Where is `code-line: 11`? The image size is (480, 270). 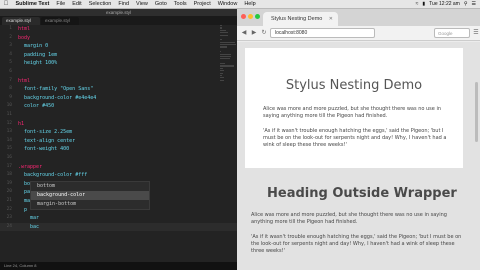 code-line: 11 is located at coordinates (118, 115).